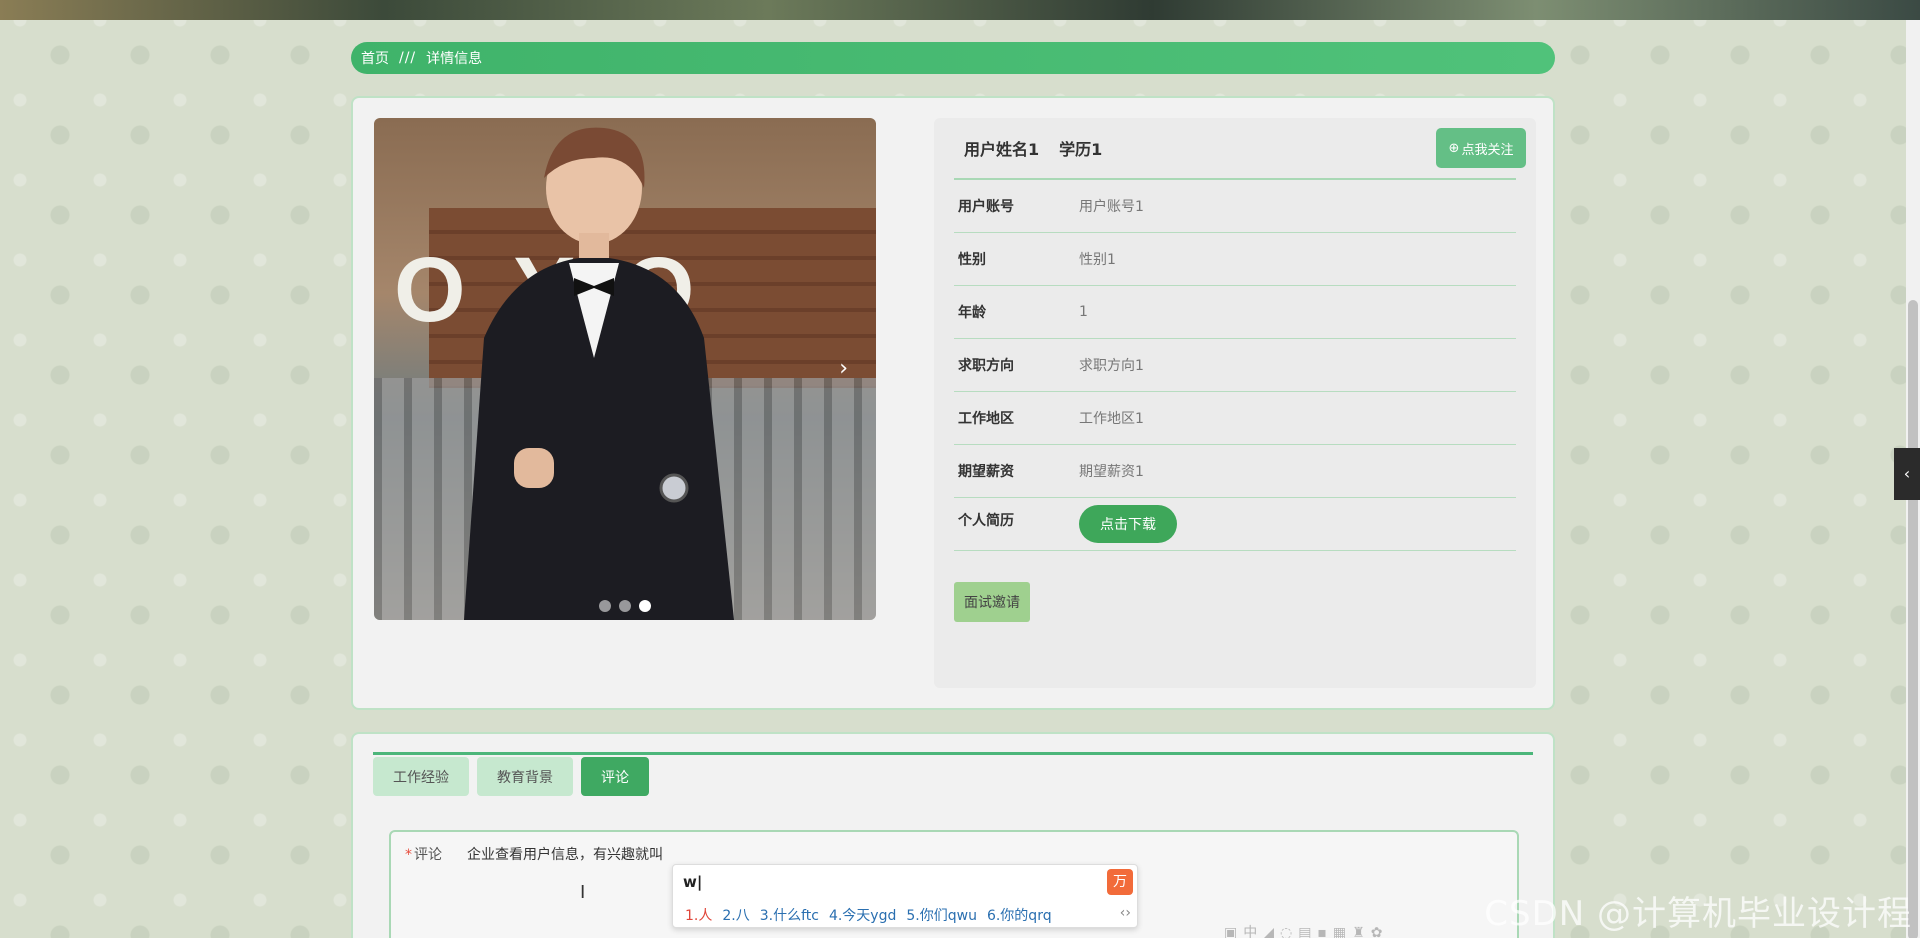 The image size is (1920, 938). Describe the element at coordinates (1083, 312) in the screenshot. I see `info-value: 1` at that location.